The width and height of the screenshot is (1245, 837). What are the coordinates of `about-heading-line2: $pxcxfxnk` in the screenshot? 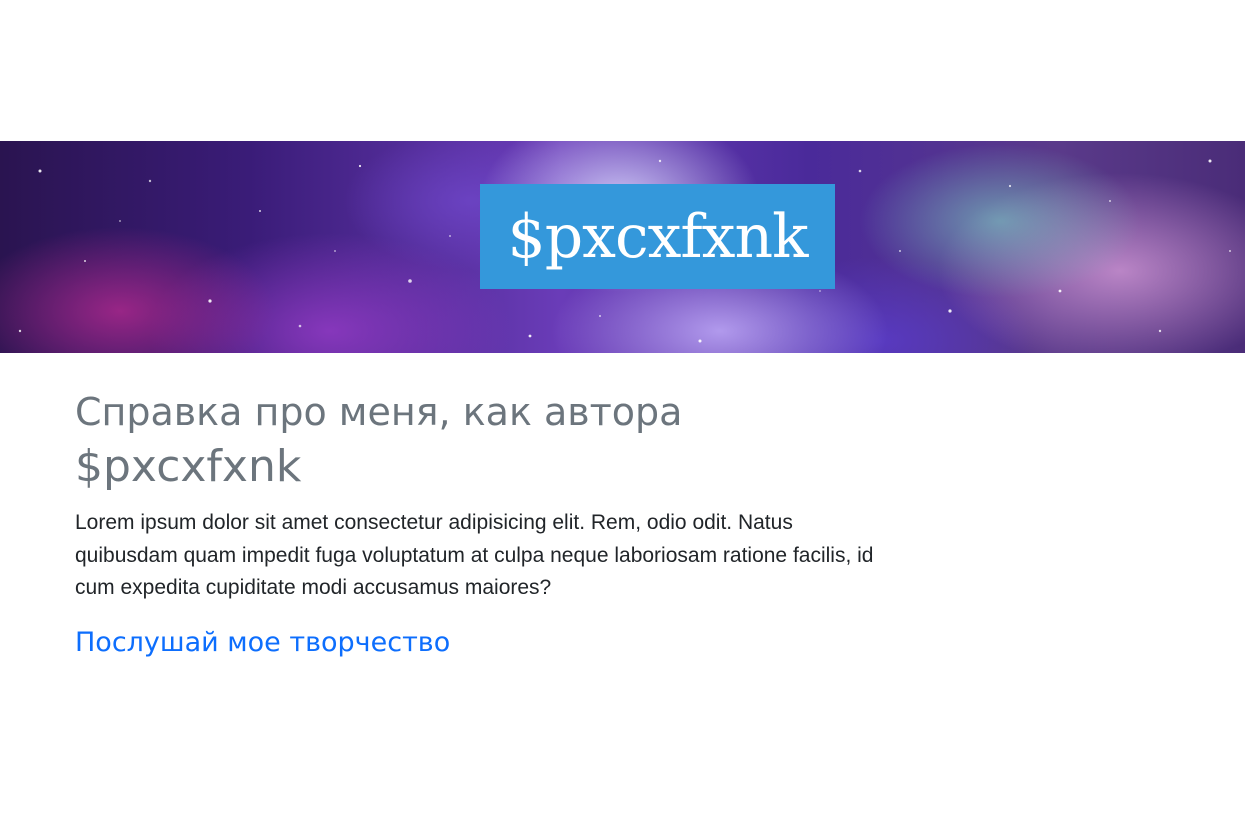 It's located at (188, 466).